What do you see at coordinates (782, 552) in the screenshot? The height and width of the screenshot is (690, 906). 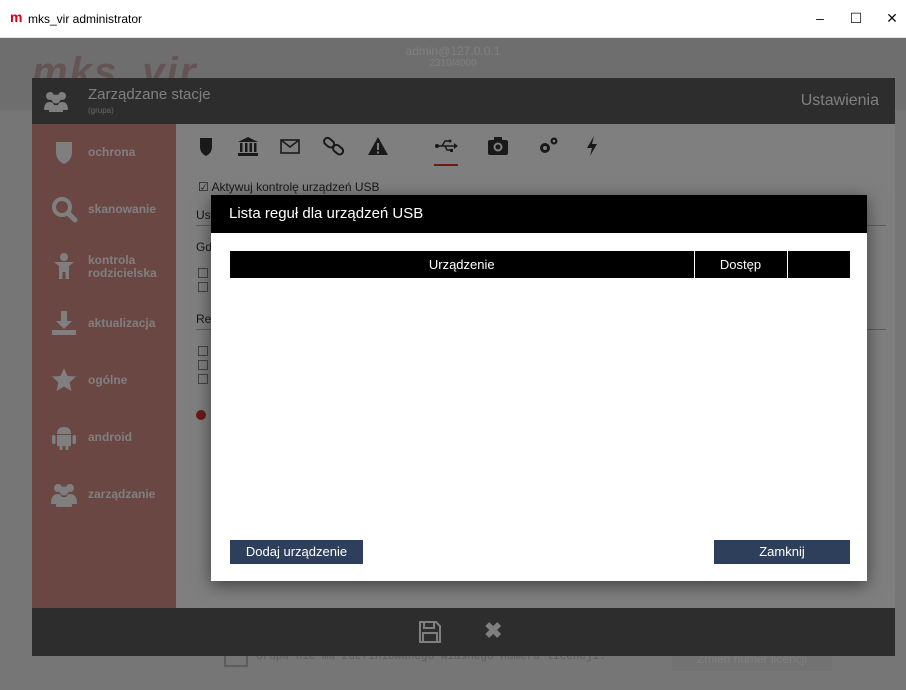 I see `close-dialog-button: Zamknij` at bounding box center [782, 552].